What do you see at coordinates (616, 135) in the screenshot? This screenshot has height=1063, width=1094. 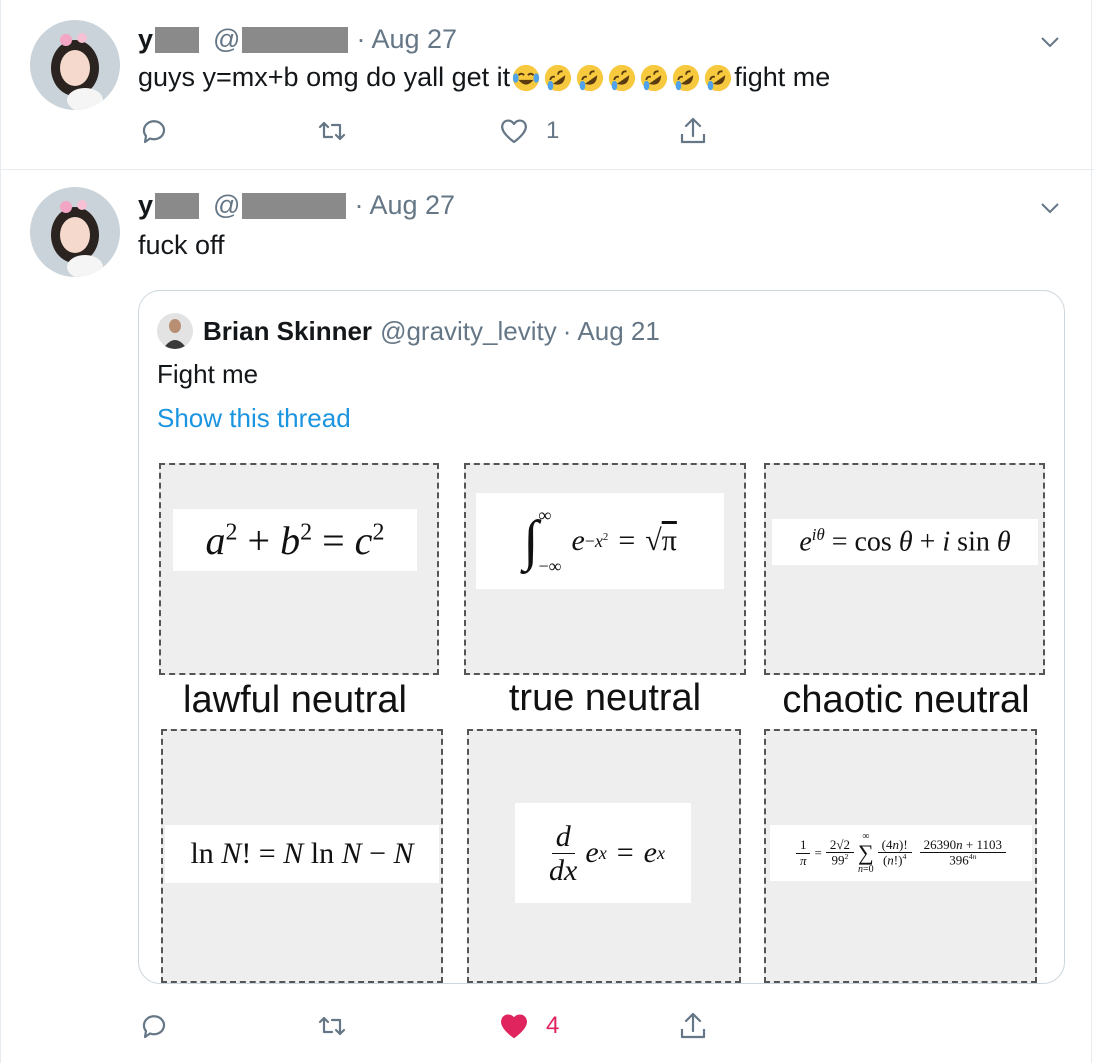 I see `tweet-actions: 1` at bounding box center [616, 135].